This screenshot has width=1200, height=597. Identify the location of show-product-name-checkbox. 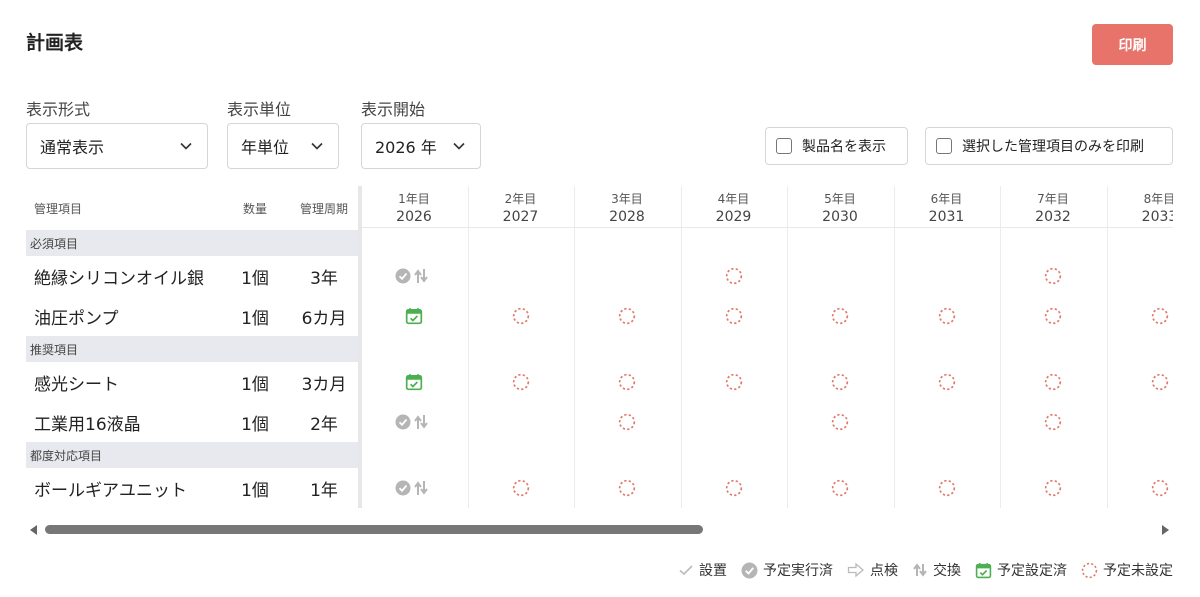
(784, 146).